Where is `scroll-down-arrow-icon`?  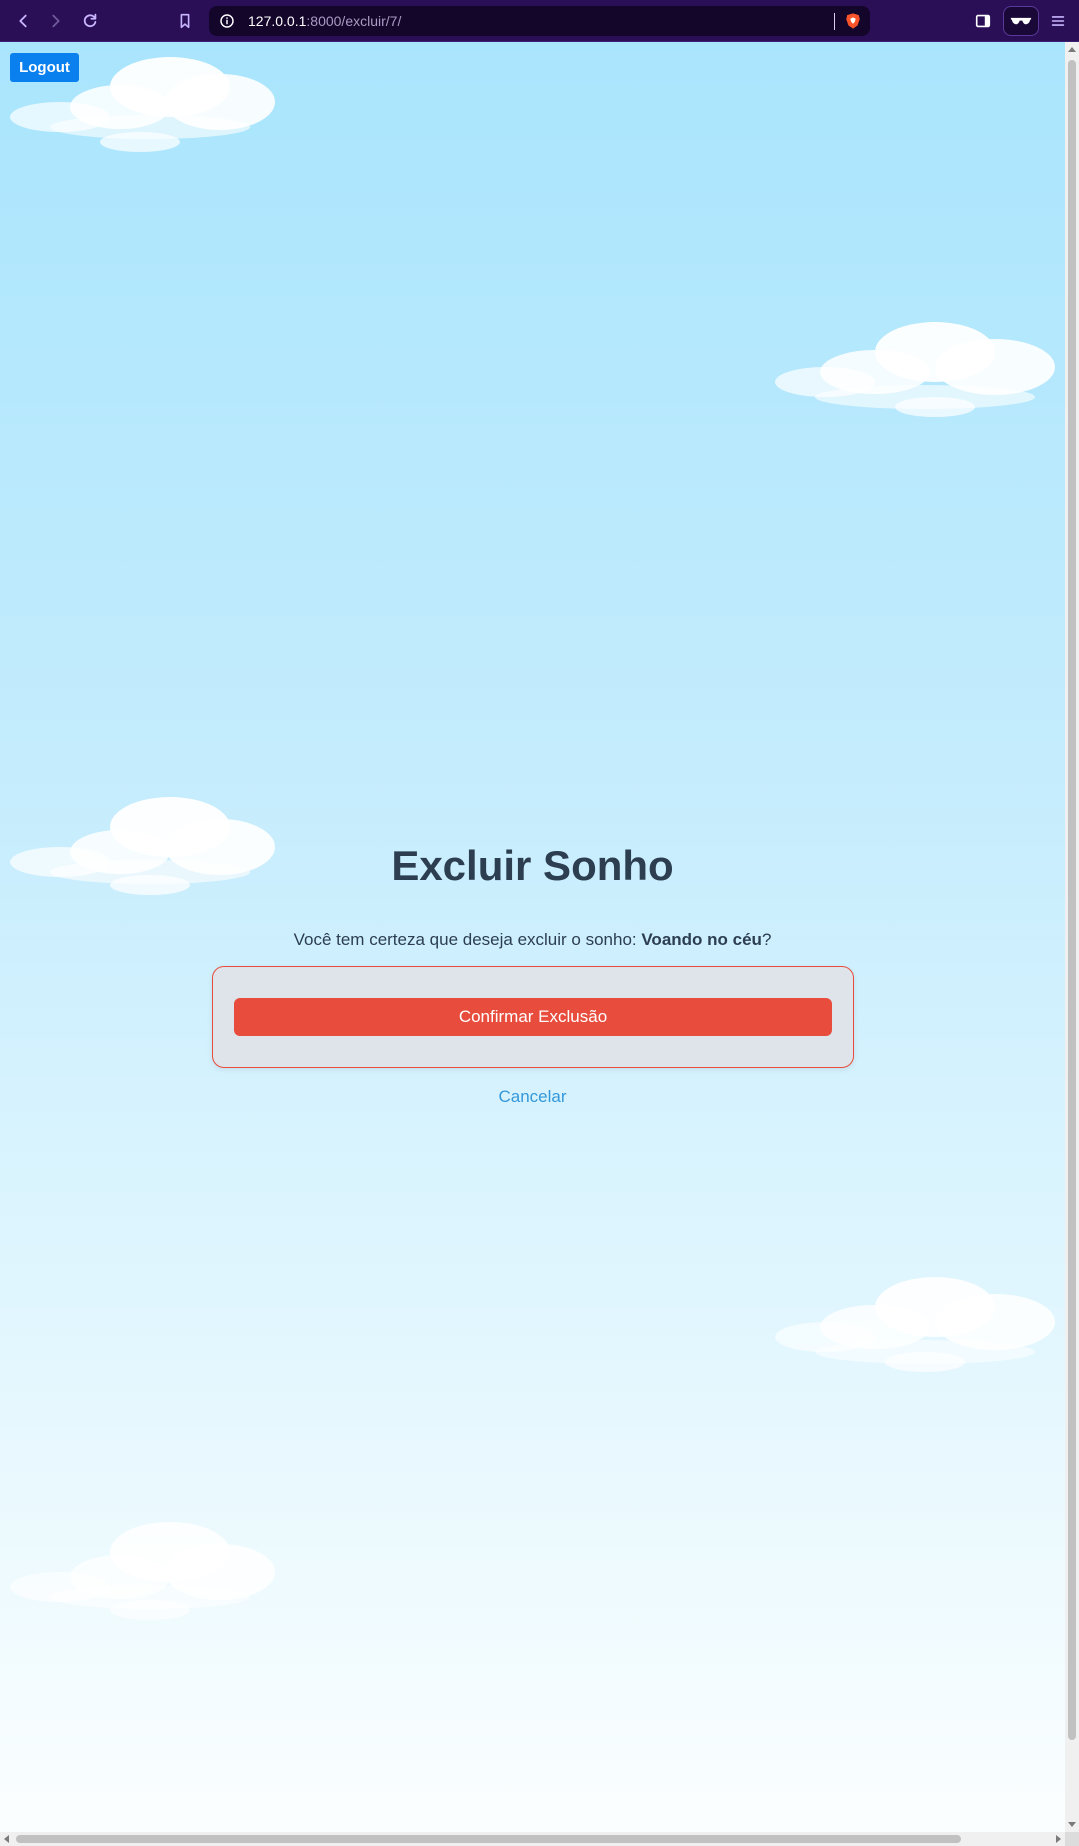
scroll-down-arrow-icon is located at coordinates (1072, 1824).